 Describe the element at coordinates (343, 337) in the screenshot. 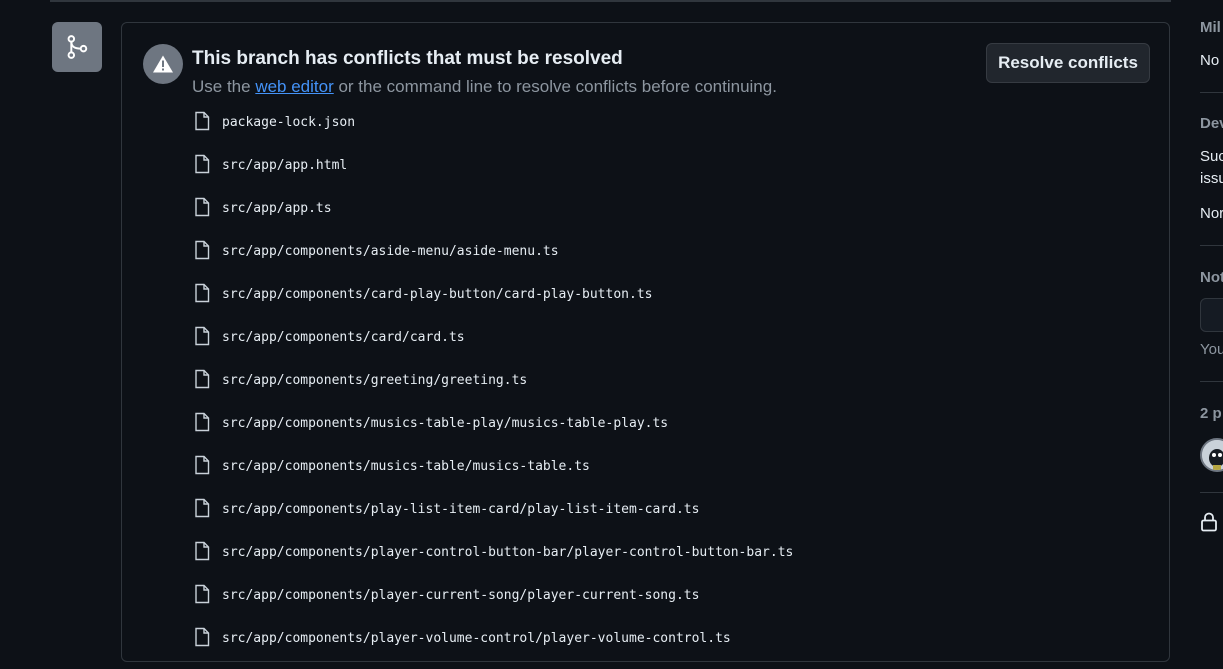

I see `file-path: src/app/components/card/card.ts` at that location.